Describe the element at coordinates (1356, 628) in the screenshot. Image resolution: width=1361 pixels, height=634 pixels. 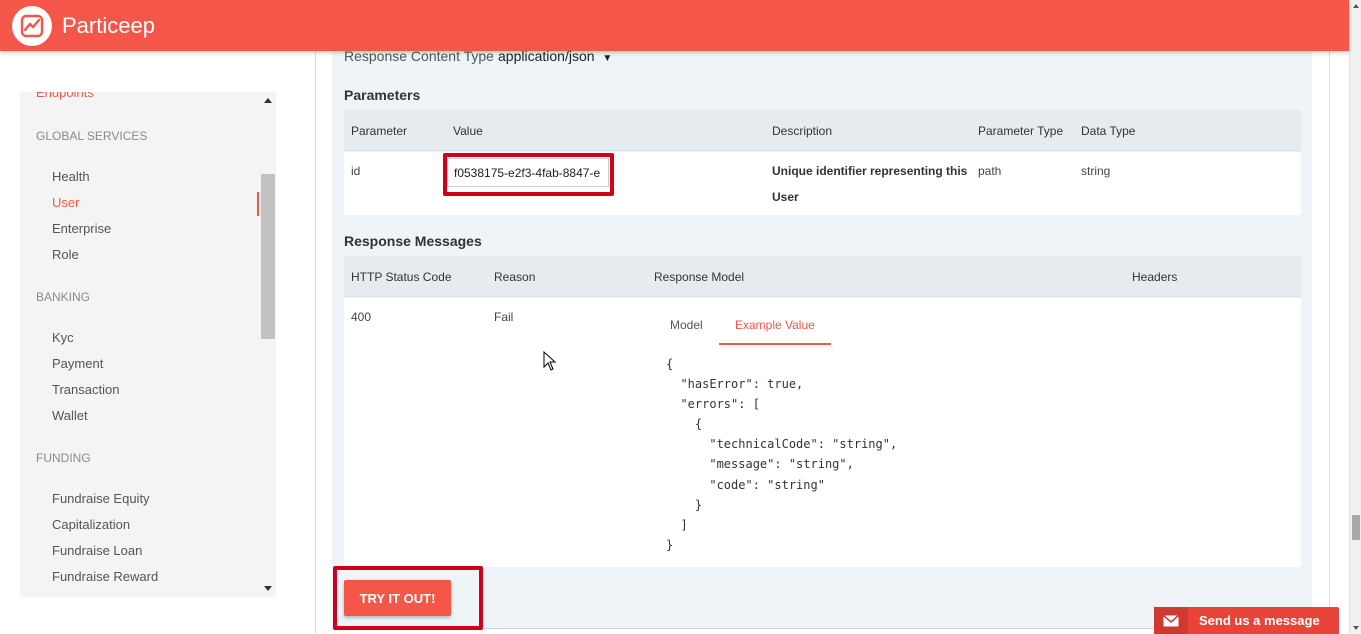
I see `scroll-down-arrow-icon` at that location.